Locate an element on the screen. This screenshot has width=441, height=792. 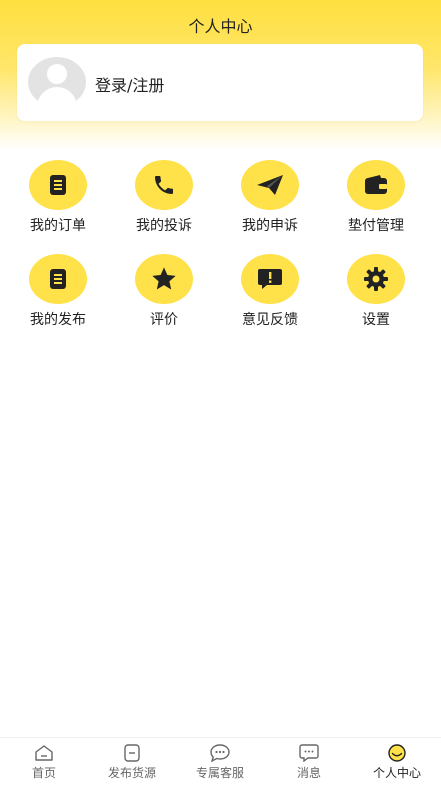
menu-item-my-posts: 我的发布 is located at coordinates (58, 291).